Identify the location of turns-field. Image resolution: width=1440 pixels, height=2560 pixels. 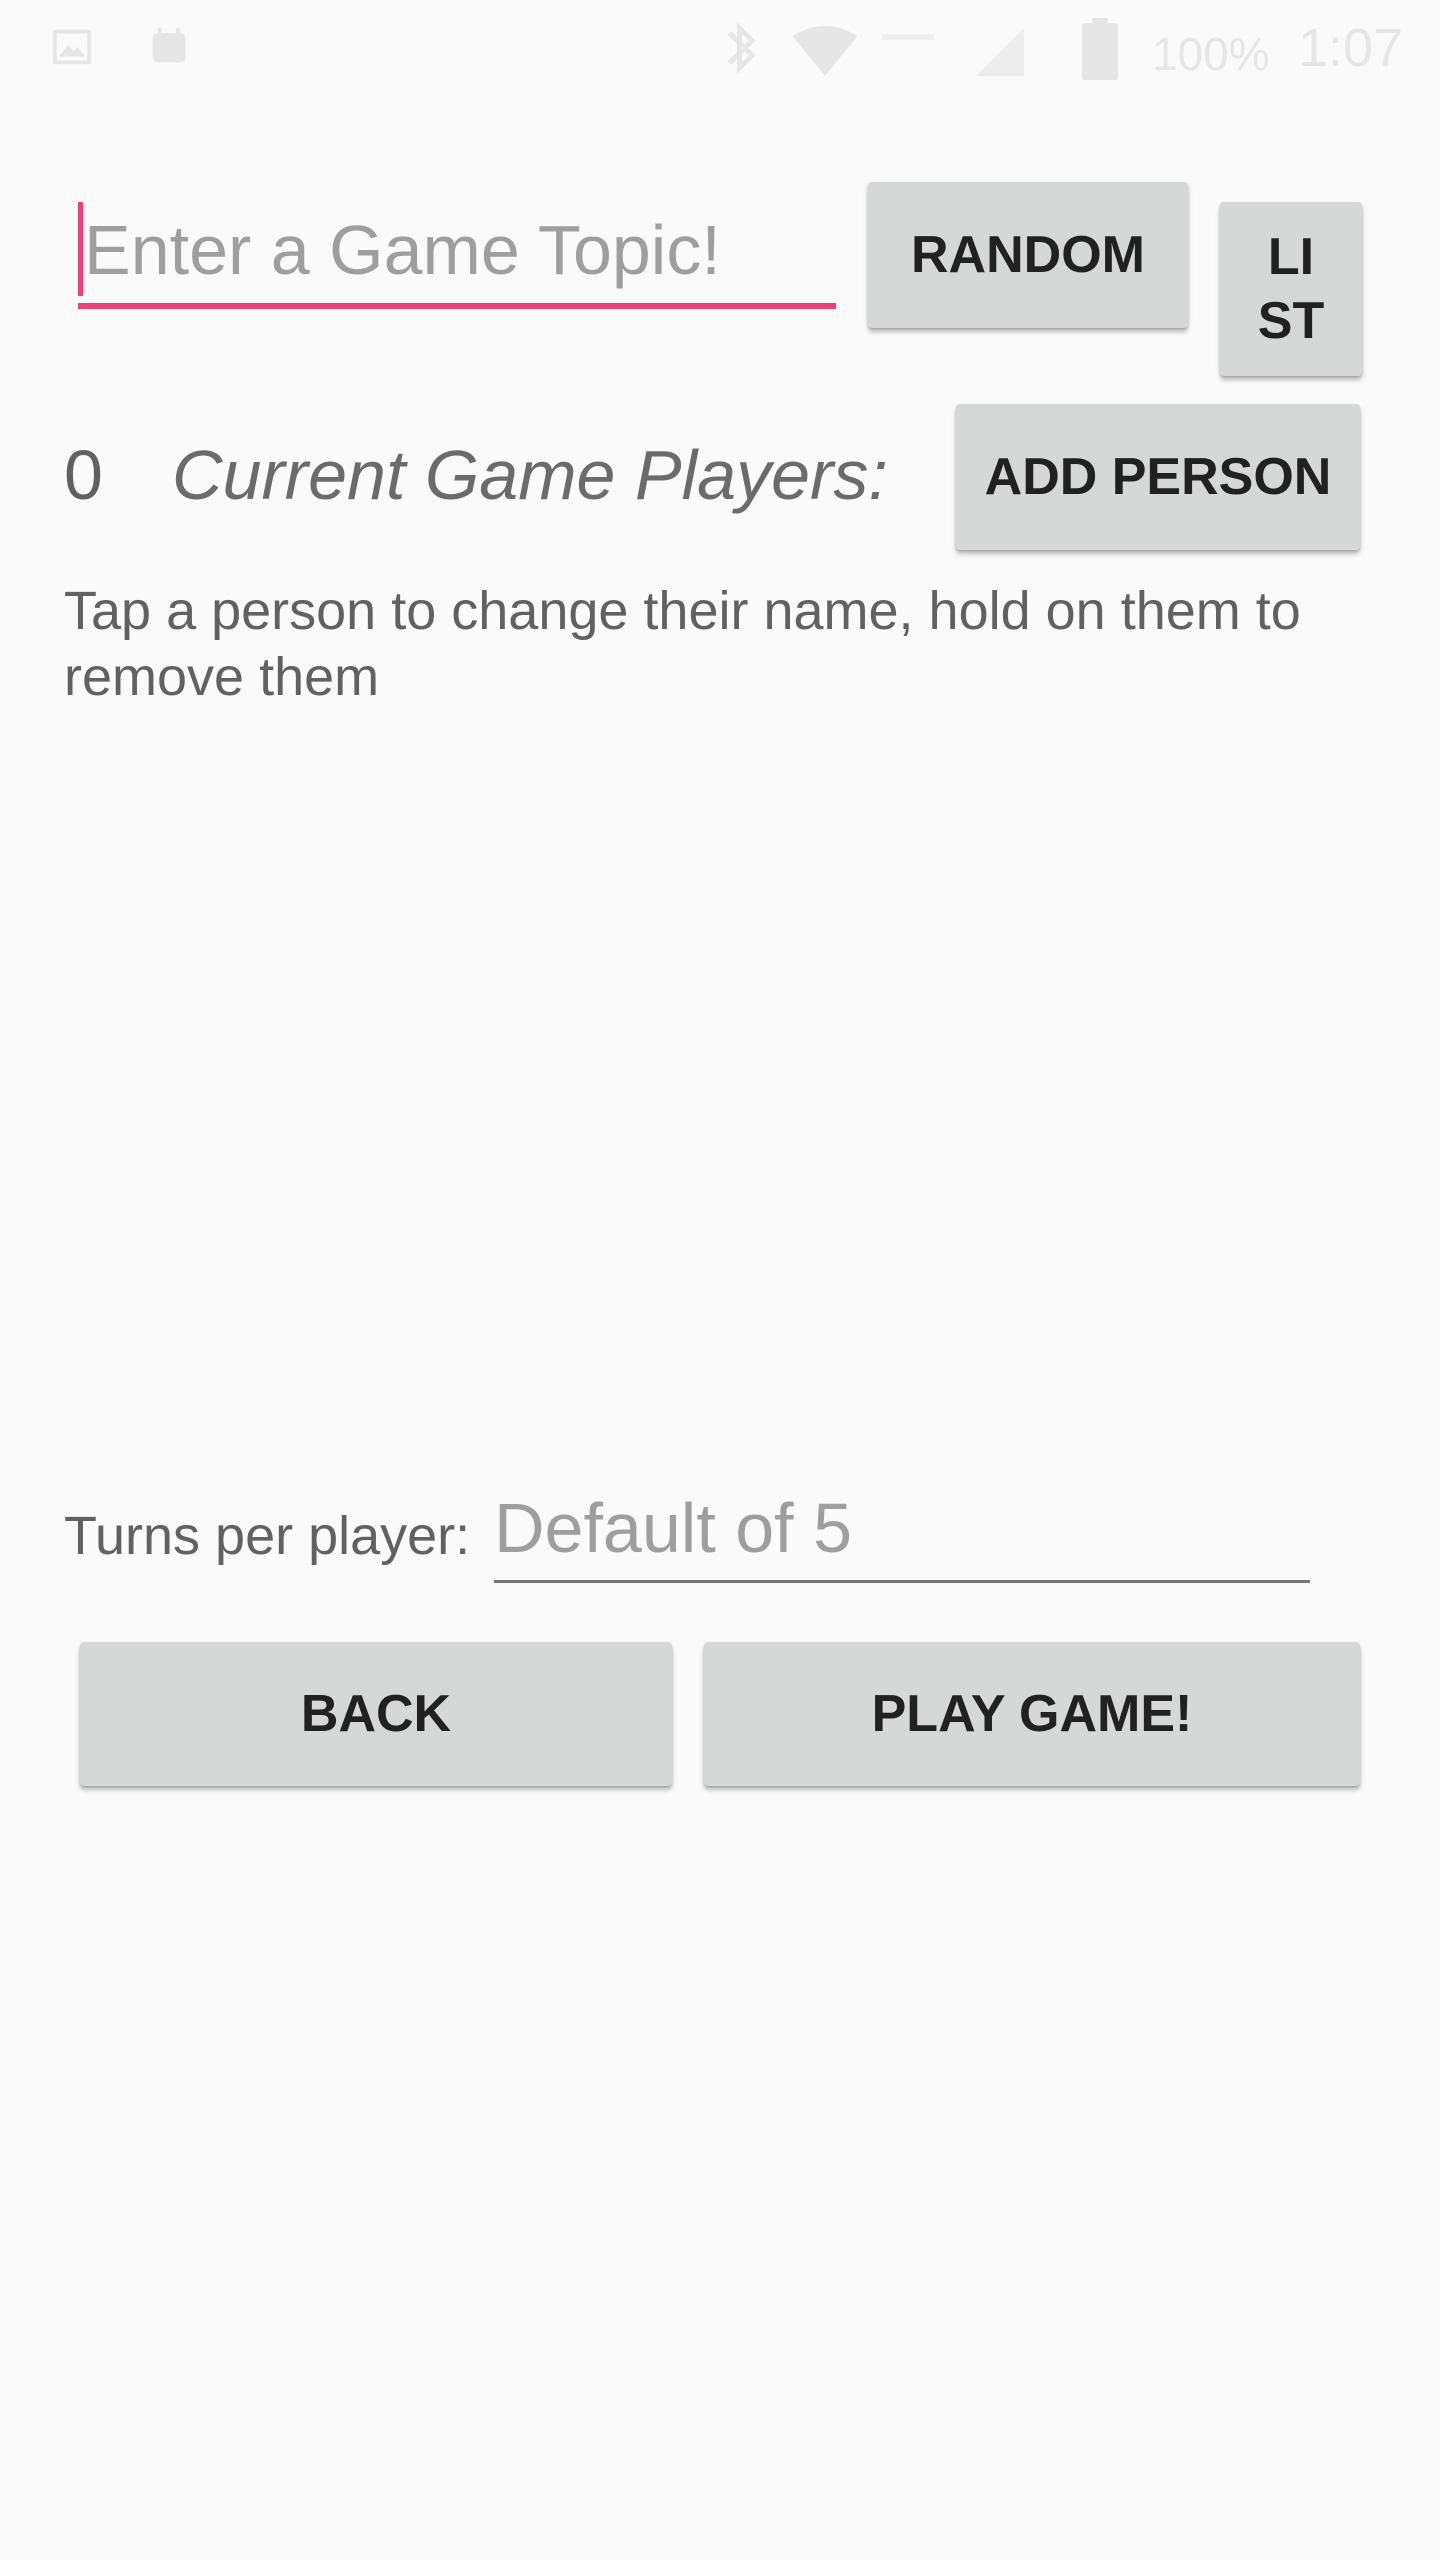
(902, 1532).